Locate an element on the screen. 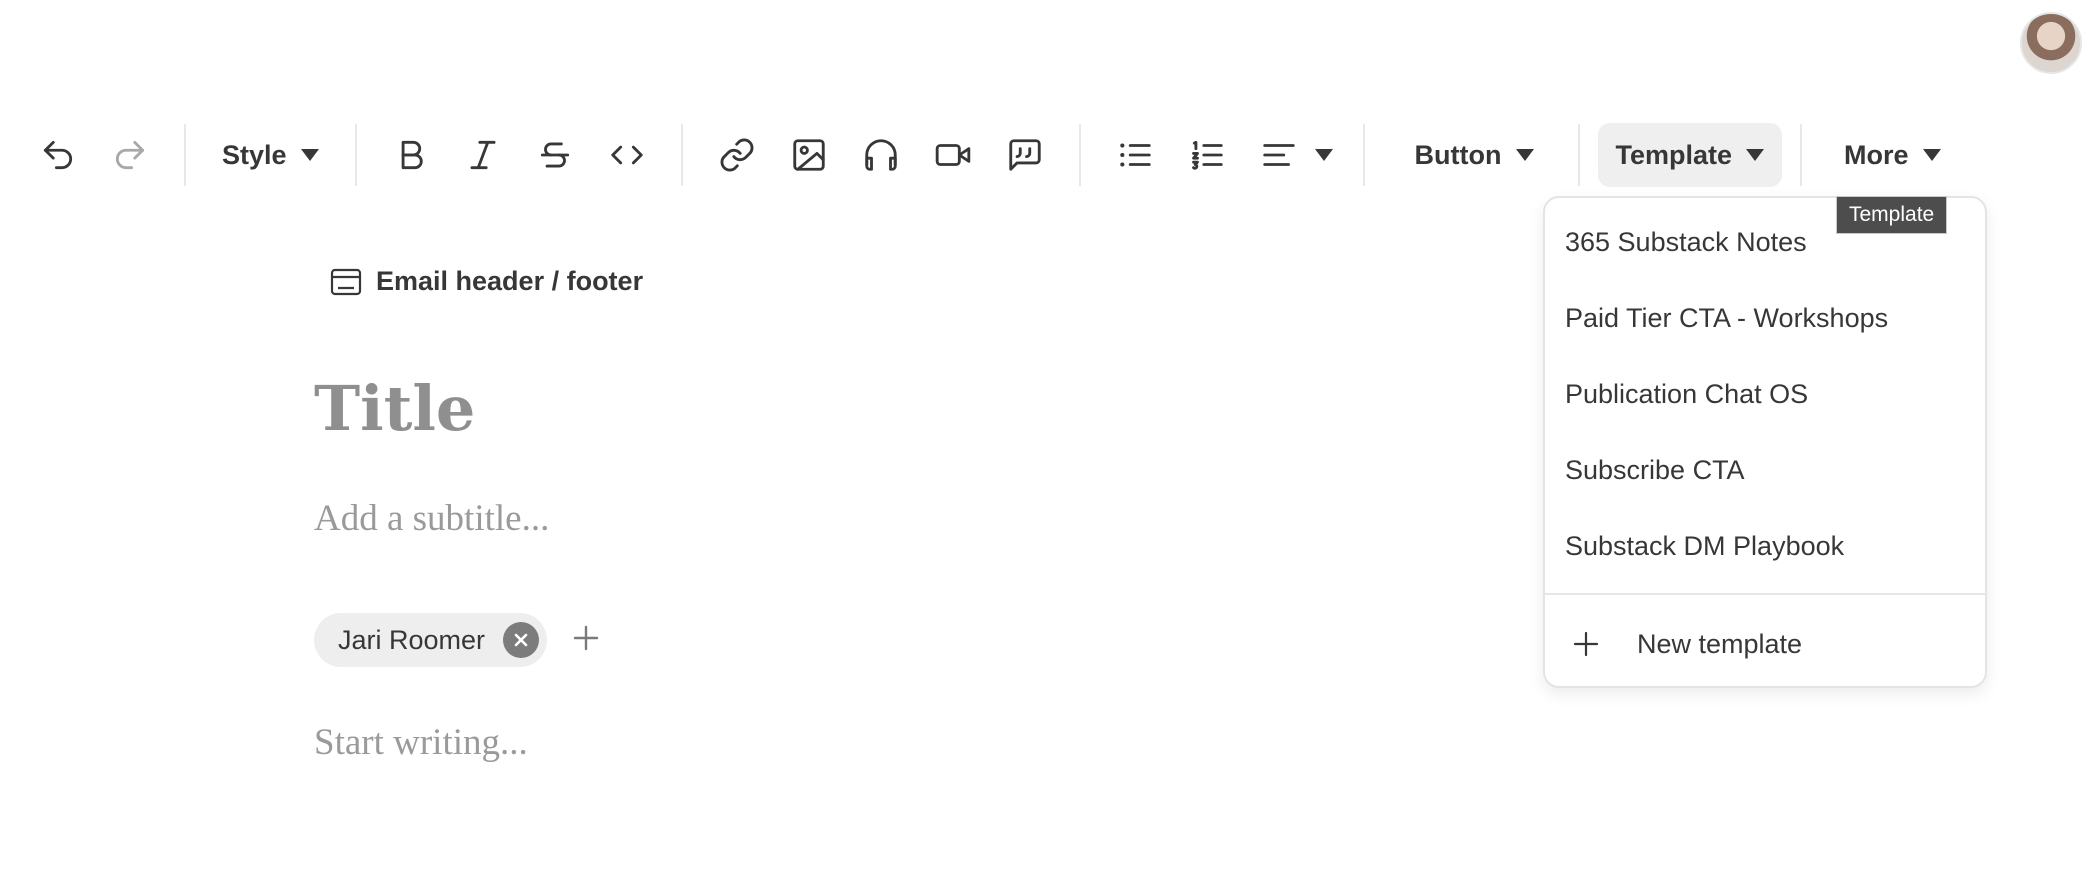 This screenshot has height=894, width=2096. redo-icon is located at coordinates (130, 155).